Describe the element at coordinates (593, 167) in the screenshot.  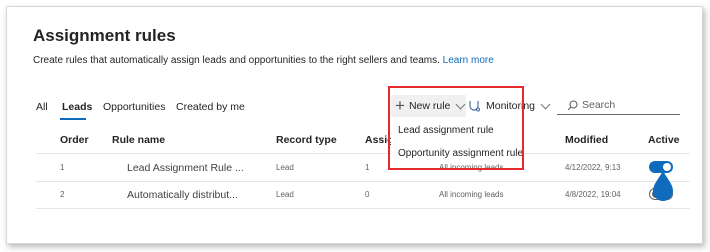
I see `row-modified: 4/12/2022, 9:13` at that location.